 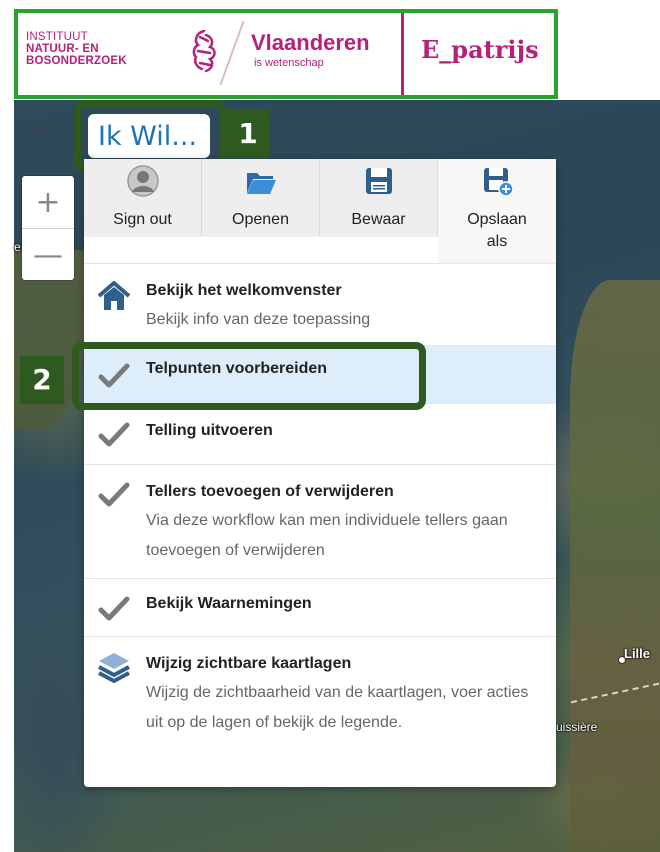 What do you see at coordinates (480, 49) in the screenshot?
I see `app-title: E_patrijs` at bounding box center [480, 49].